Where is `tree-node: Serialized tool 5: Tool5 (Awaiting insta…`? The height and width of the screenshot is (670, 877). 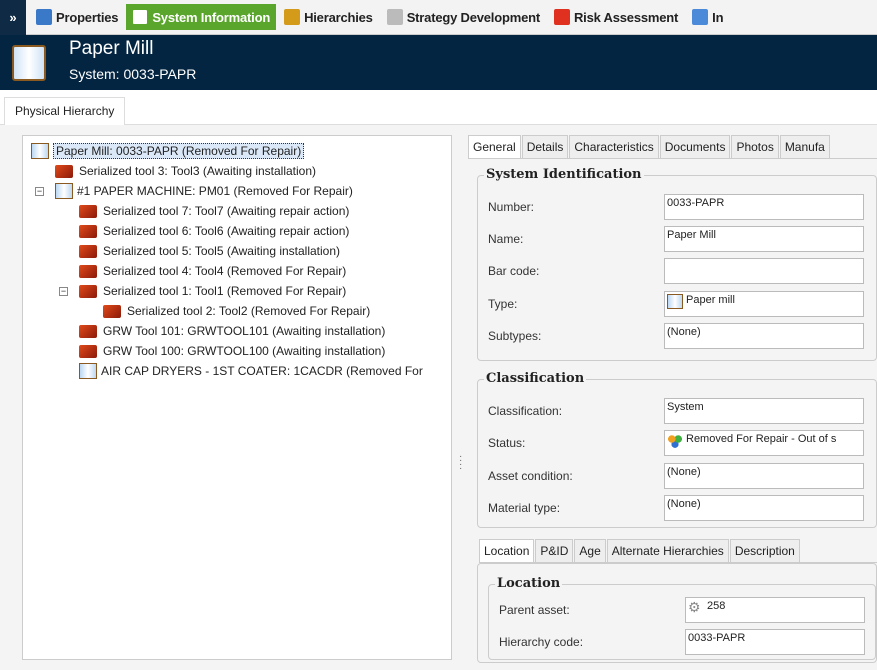 tree-node: Serialized tool 5: Tool5 (Awaiting insta… is located at coordinates (209, 251).